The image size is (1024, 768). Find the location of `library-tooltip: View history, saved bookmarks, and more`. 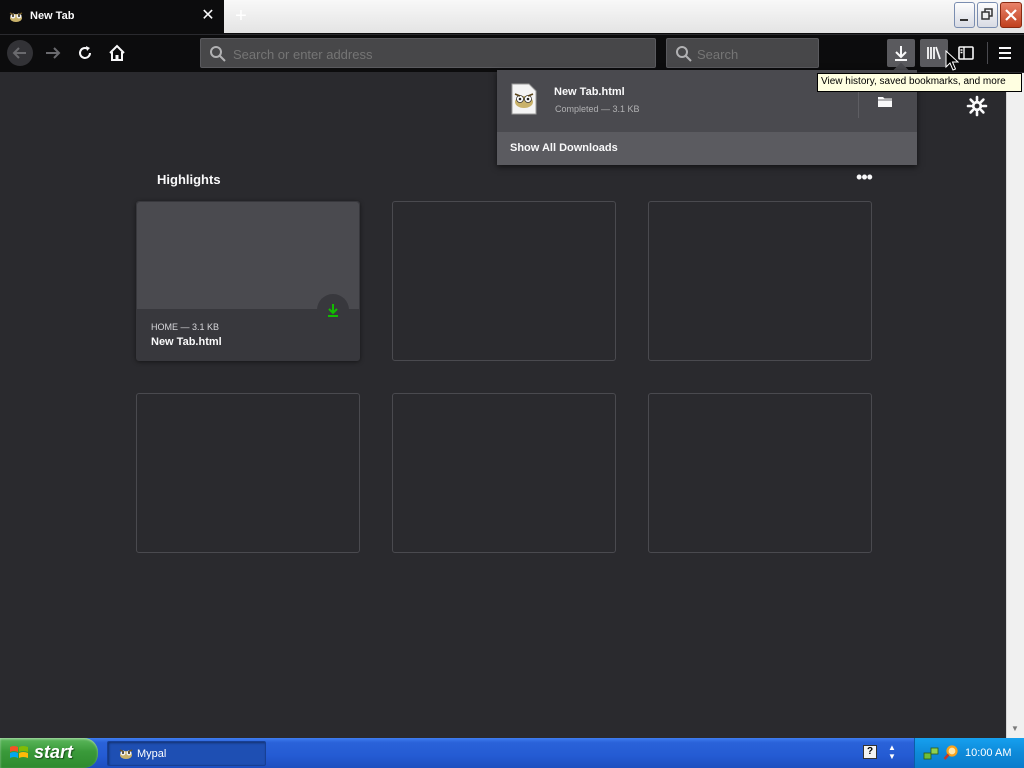

library-tooltip: View history, saved bookmarks, and more is located at coordinates (919, 82).